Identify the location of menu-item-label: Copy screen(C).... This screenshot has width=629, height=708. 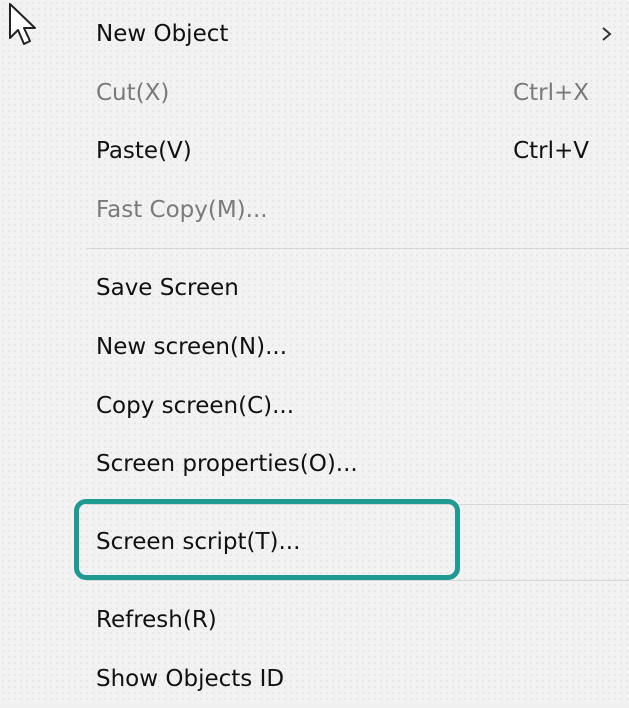
(195, 406).